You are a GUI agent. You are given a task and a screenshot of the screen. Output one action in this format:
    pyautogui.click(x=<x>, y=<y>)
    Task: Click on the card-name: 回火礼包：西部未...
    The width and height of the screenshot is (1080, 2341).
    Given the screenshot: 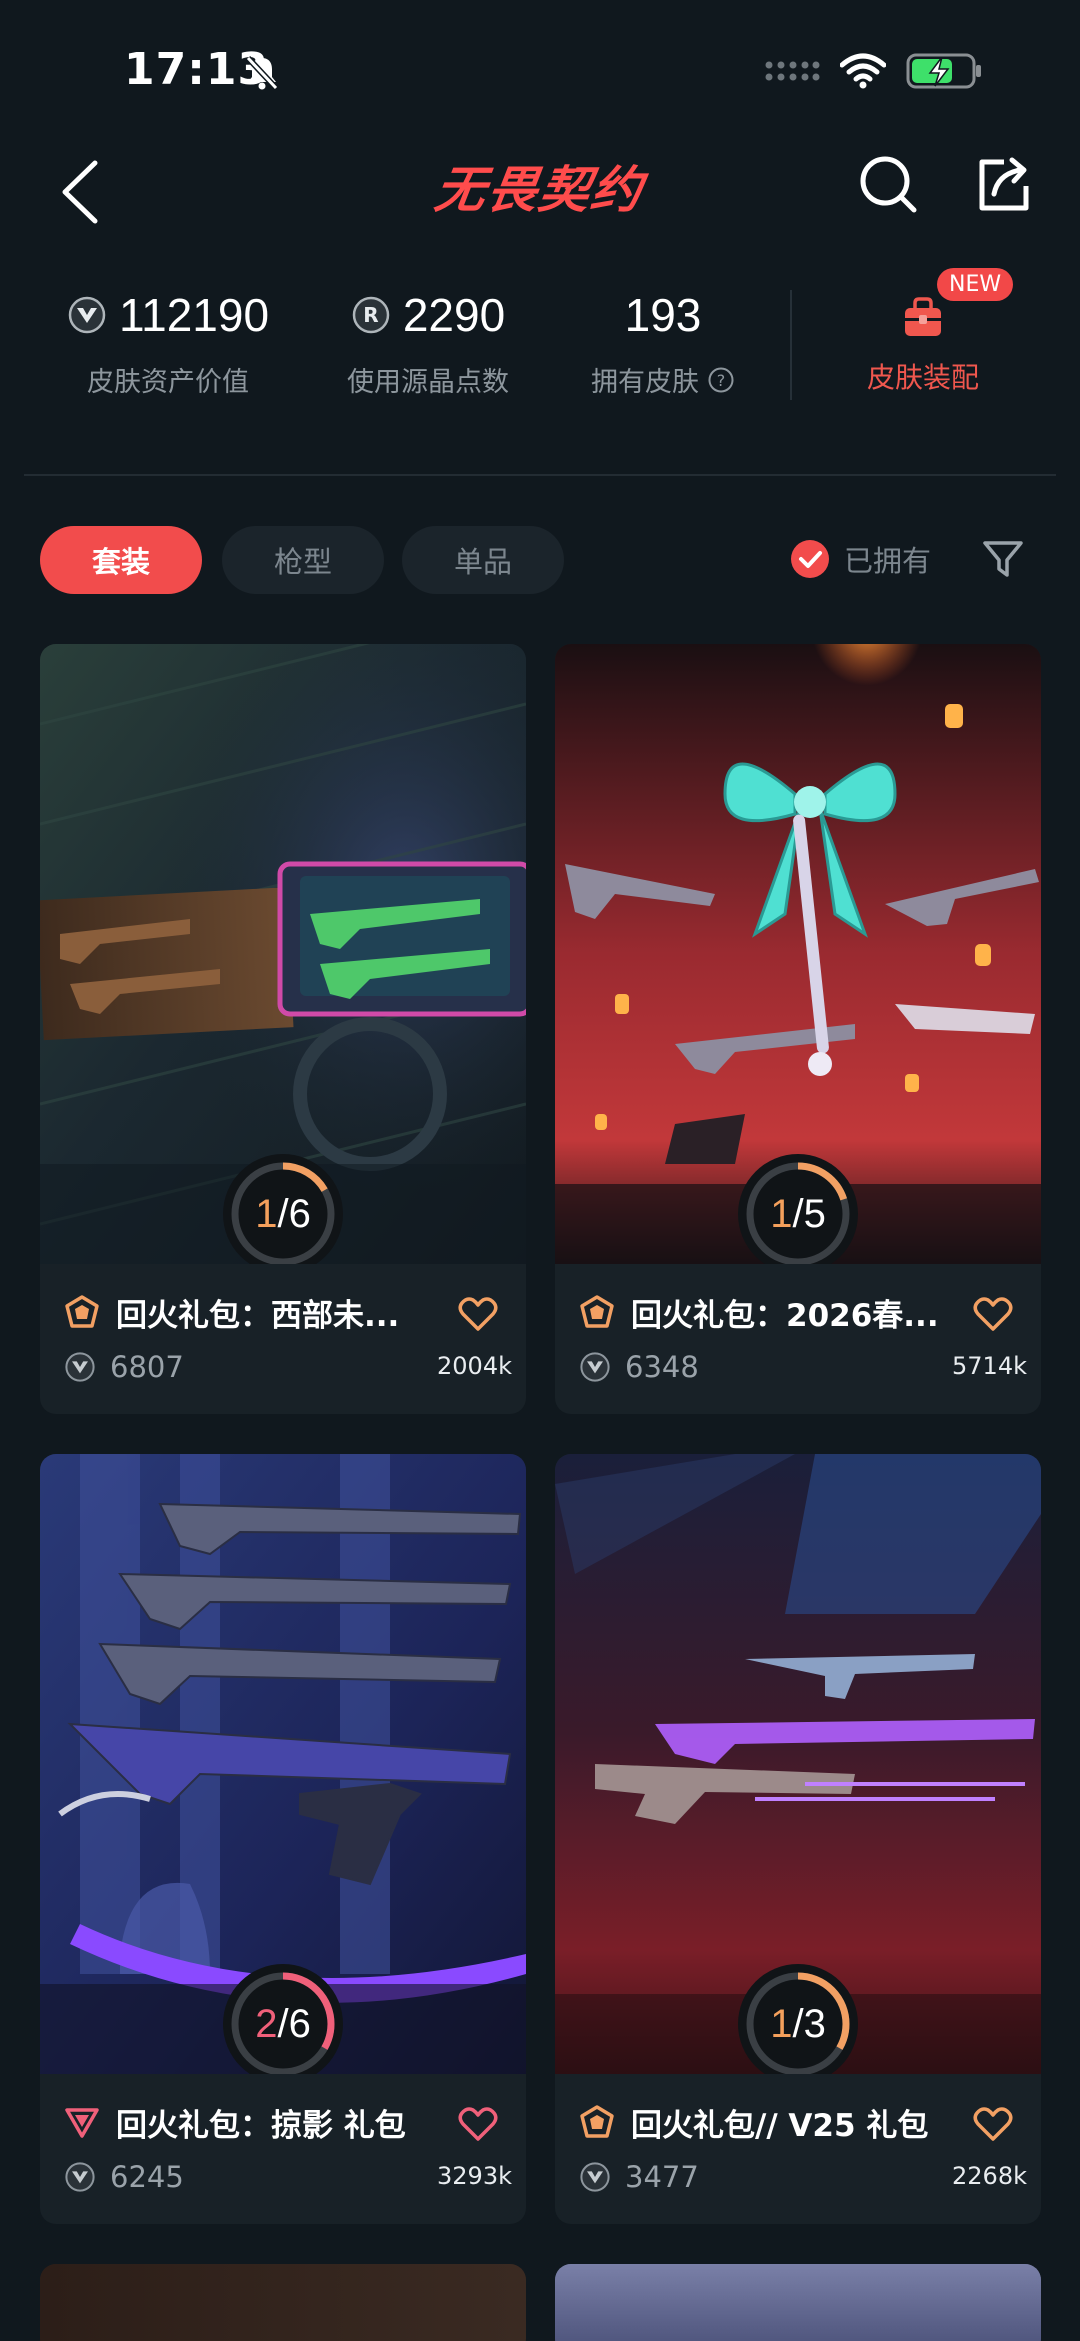 What is the action you would take?
    pyautogui.click(x=258, y=1316)
    